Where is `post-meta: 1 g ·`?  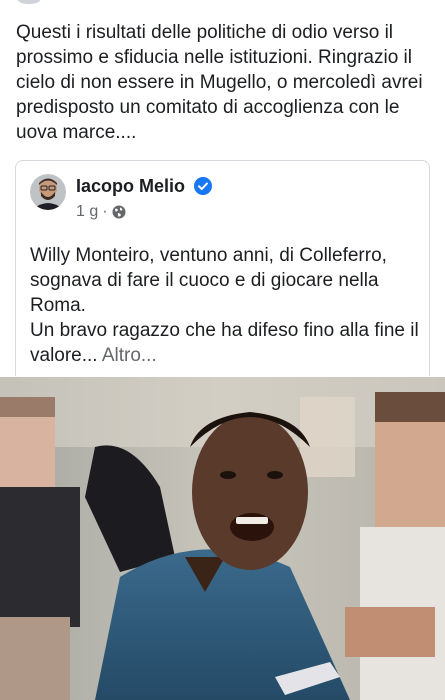
post-meta: 1 g · is located at coordinates (101, 212).